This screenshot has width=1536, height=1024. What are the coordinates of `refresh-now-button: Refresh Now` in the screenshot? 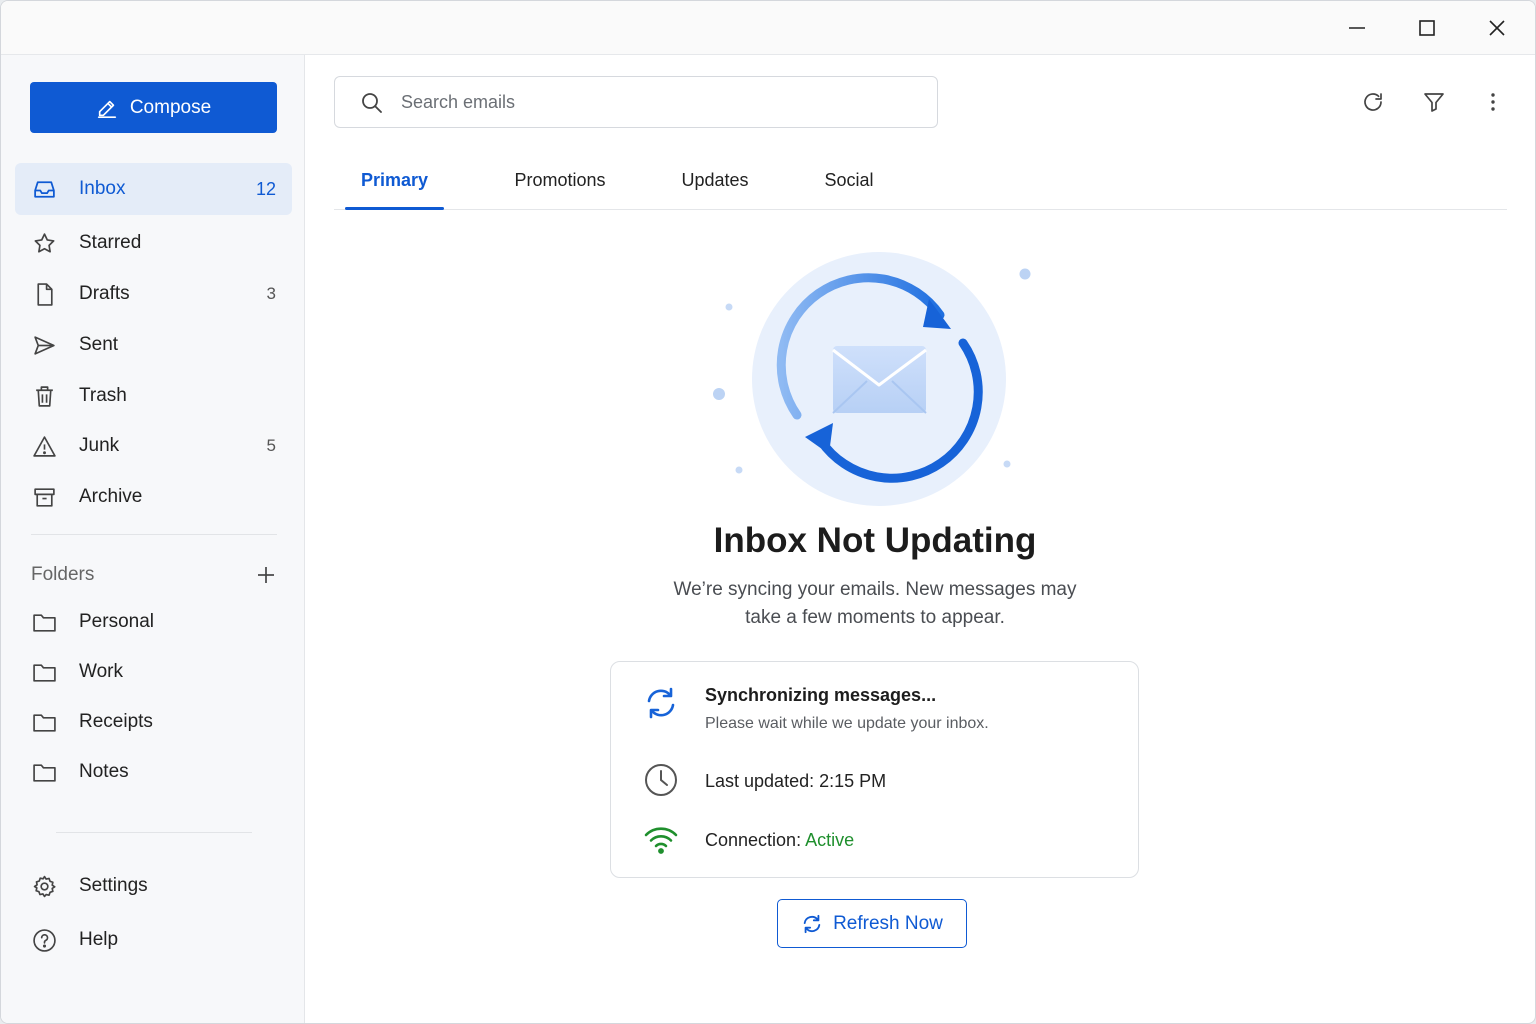 It's located at (872, 923).